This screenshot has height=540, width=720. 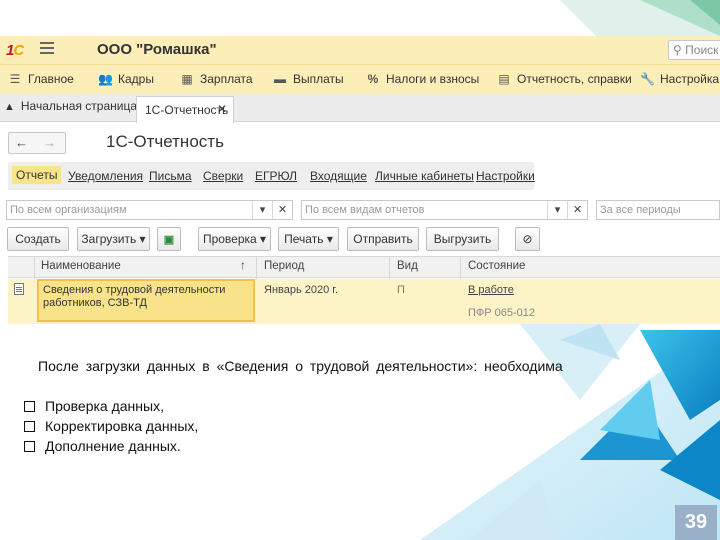 What do you see at coordinates (229, 239) in the screenshot?
I see `check-button-label: Проверка` at bounding box center [229, 239].